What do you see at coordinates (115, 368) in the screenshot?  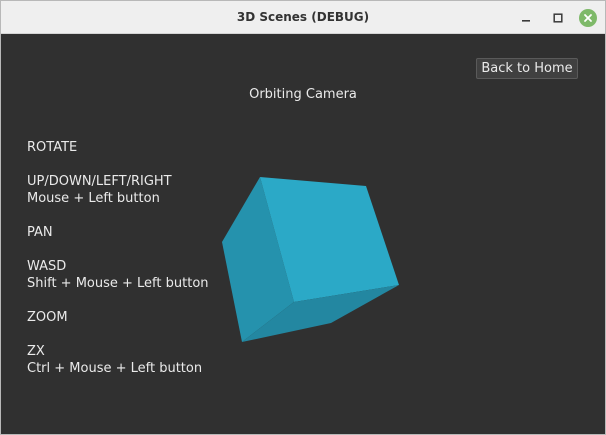 I see `zoom-mouse: Ctrl + Mouse + Left button` at bounding box center [115, 368].